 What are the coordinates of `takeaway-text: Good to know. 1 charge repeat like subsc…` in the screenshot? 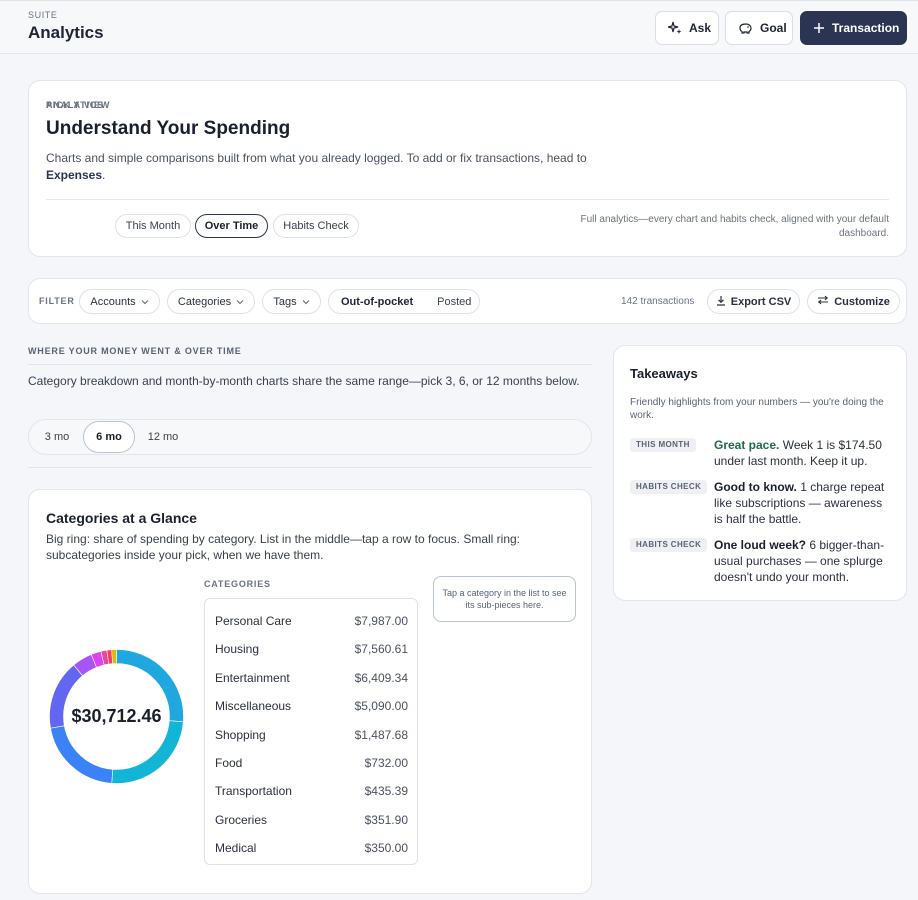 It's located at (804, 503).